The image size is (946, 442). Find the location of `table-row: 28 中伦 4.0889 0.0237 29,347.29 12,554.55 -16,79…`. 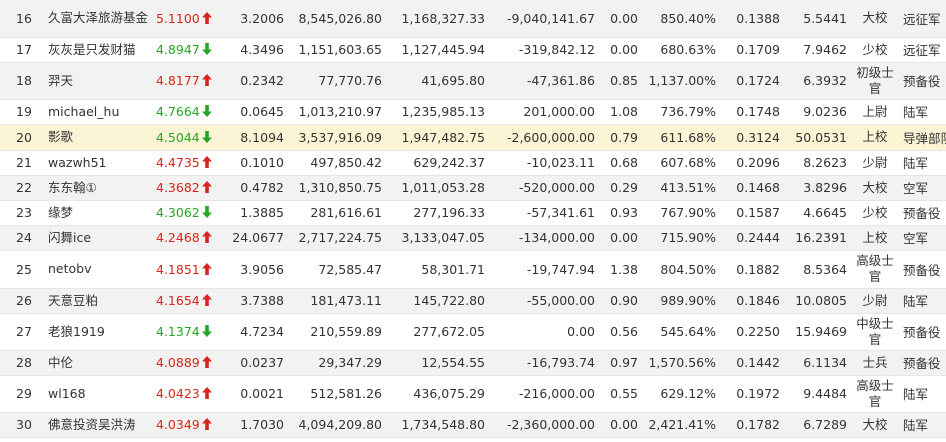

table-row: 28 中伦 4.0889 0.0237 29,347.29 12,554.55 -16,79… is located at coordinates (473, 363).